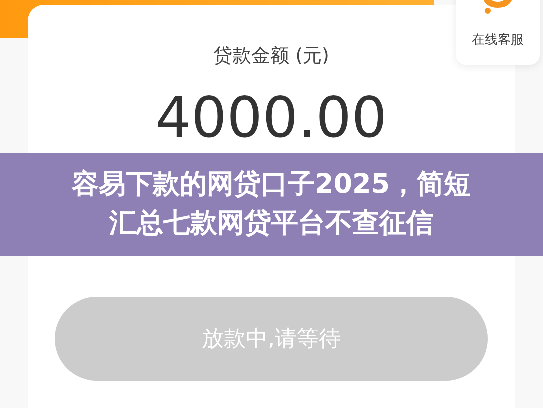 This screenshot has height=408, width=543. I want to click on loan-amount-label: 贷款金额 (元), so click(272, 56).